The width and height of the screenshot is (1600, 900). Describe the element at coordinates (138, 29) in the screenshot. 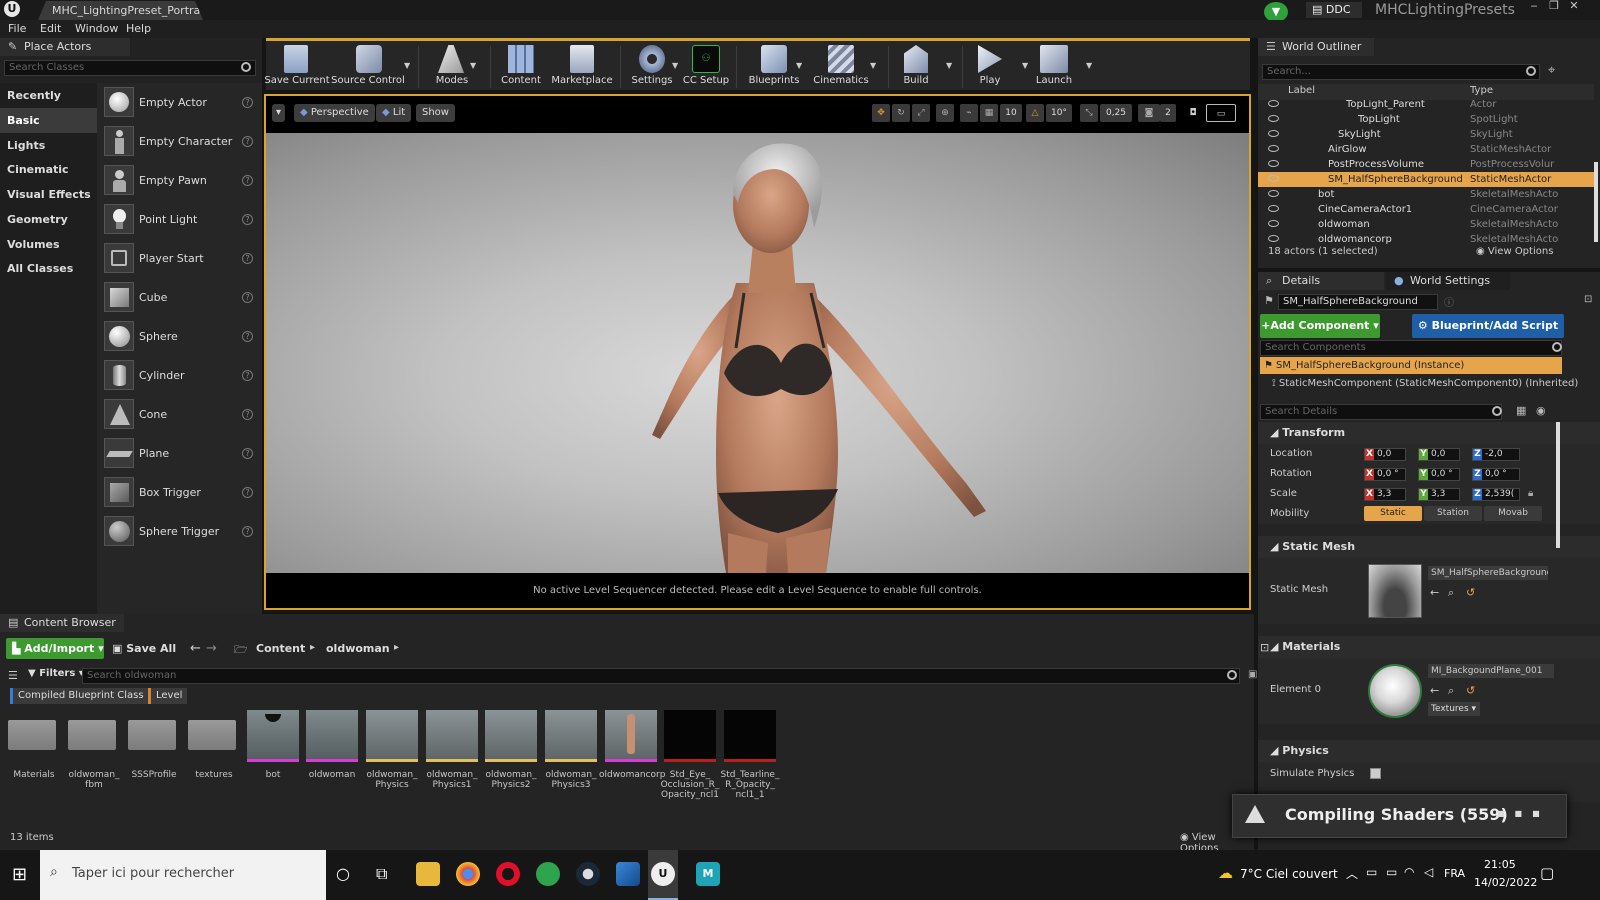

I see `menu-help: Help` at that location.